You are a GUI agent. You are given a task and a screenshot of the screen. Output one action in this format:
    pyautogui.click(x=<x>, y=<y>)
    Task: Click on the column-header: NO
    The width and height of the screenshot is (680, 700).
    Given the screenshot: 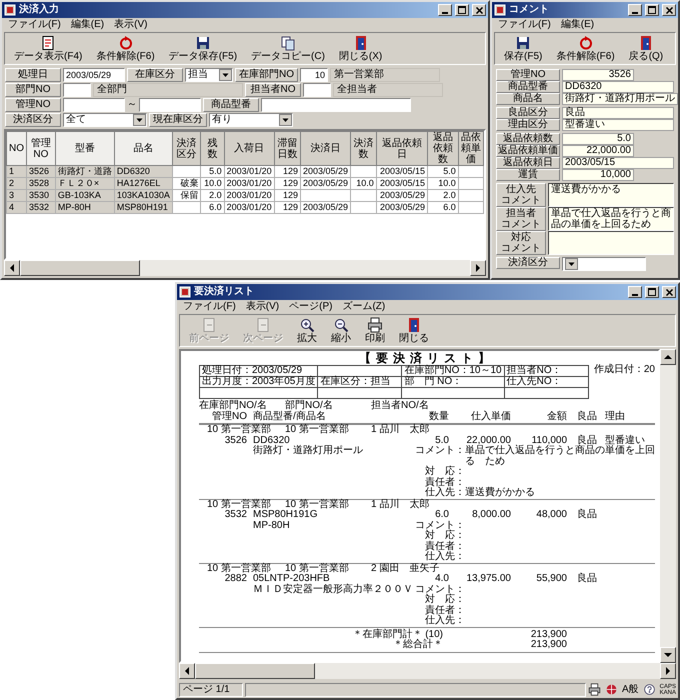 What is the action you would take?
    pyautogui.click(x=16, y=149)
    